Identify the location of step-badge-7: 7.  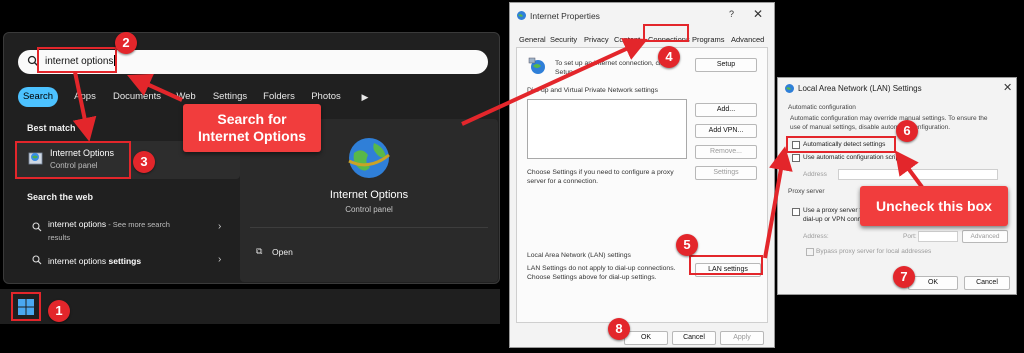
(904, 277).